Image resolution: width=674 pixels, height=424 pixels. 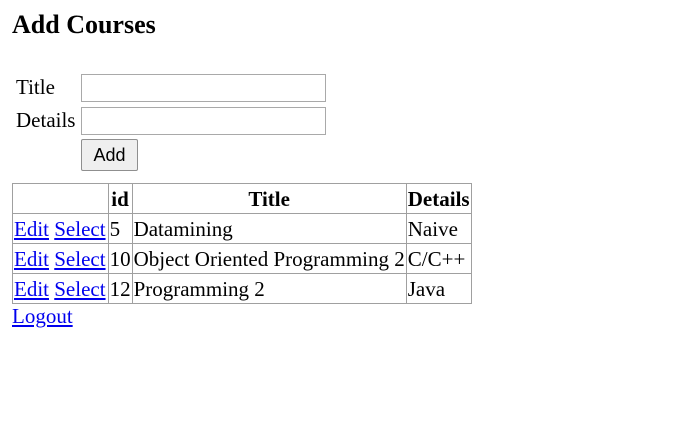 I want to click on cell-title: Object Oriented Programming 2, so click(x=269, y=258).